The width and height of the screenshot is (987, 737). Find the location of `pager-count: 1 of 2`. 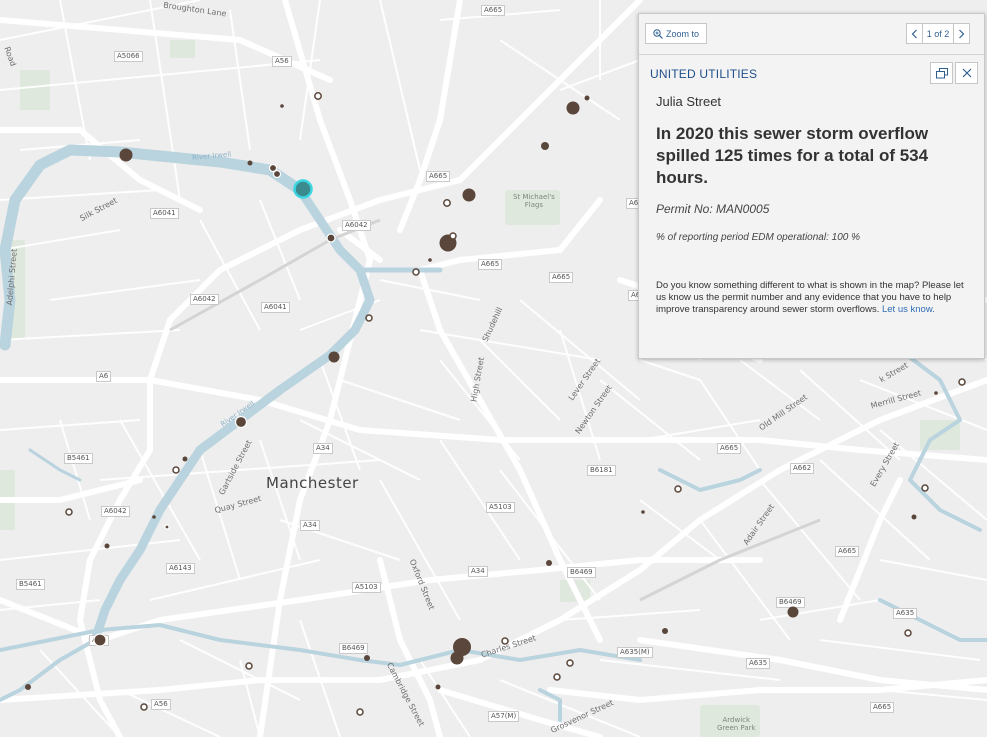

pager-count: 1 of 2 is located at coordinates (938, 33).